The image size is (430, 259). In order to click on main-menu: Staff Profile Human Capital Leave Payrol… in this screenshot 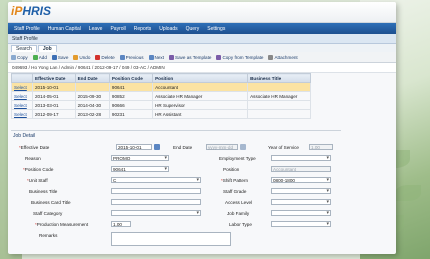, I will do `click(202, 28)`.